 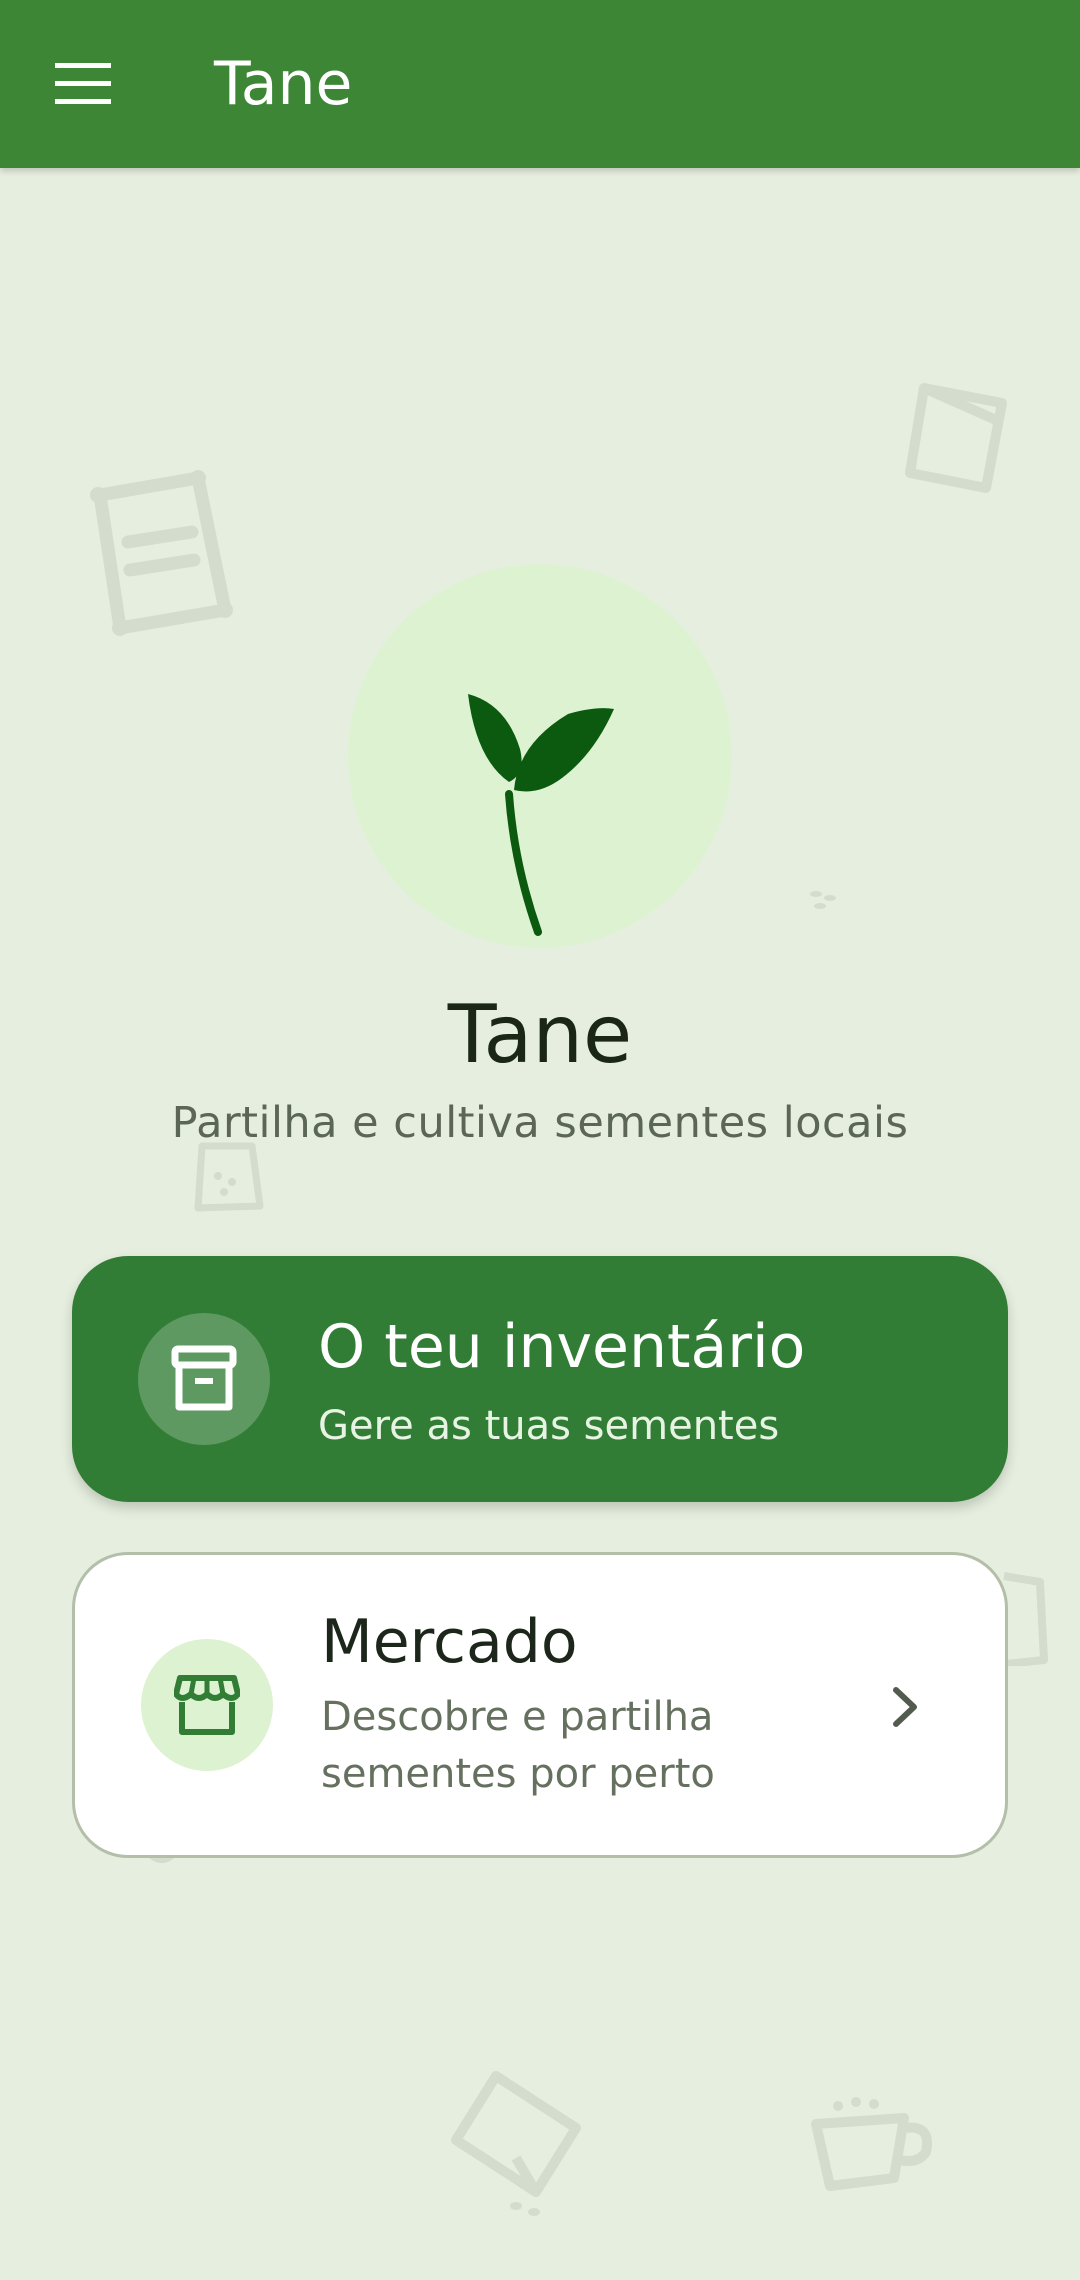 I want to click on app-bar-title: Tane, so click(x=283, y=84).